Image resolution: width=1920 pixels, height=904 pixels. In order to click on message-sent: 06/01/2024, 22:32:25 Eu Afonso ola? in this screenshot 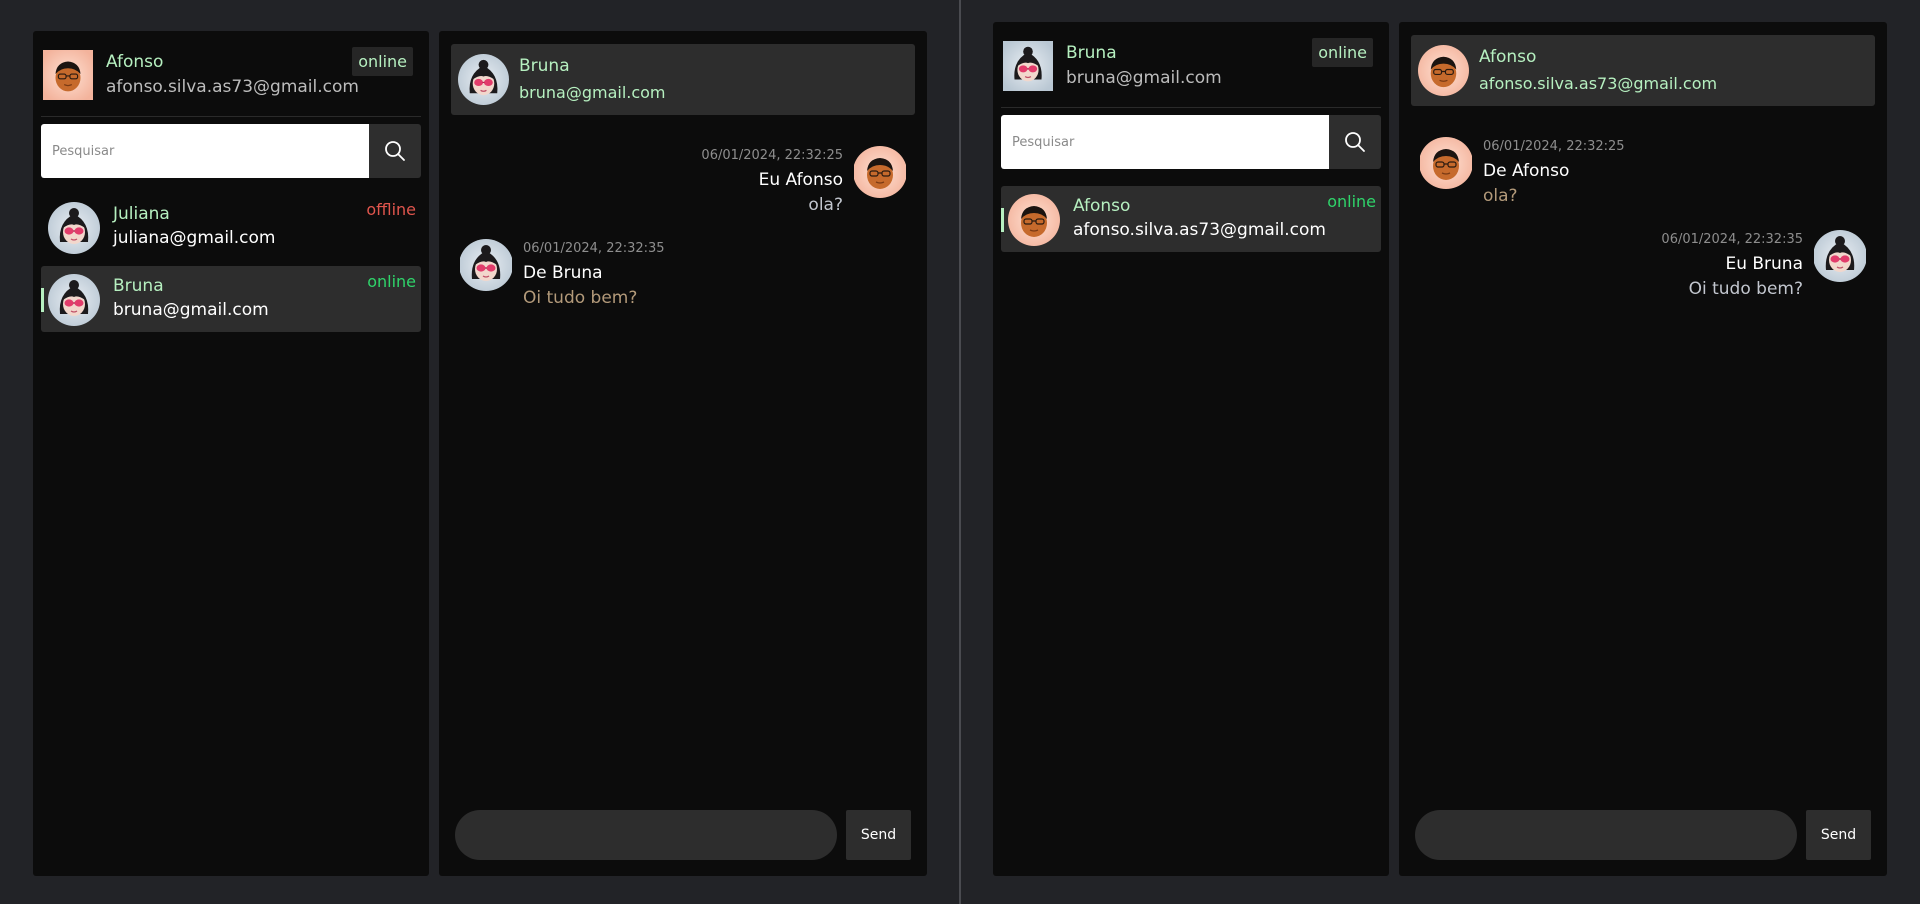, I will do `click(683, 181)`.